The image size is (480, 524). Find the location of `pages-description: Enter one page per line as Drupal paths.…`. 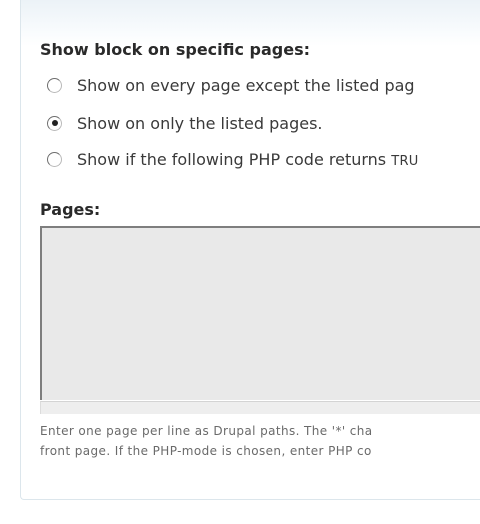

pages-description: Enter one page per line as Drupal paths.… is located at coordinates (260, 441).